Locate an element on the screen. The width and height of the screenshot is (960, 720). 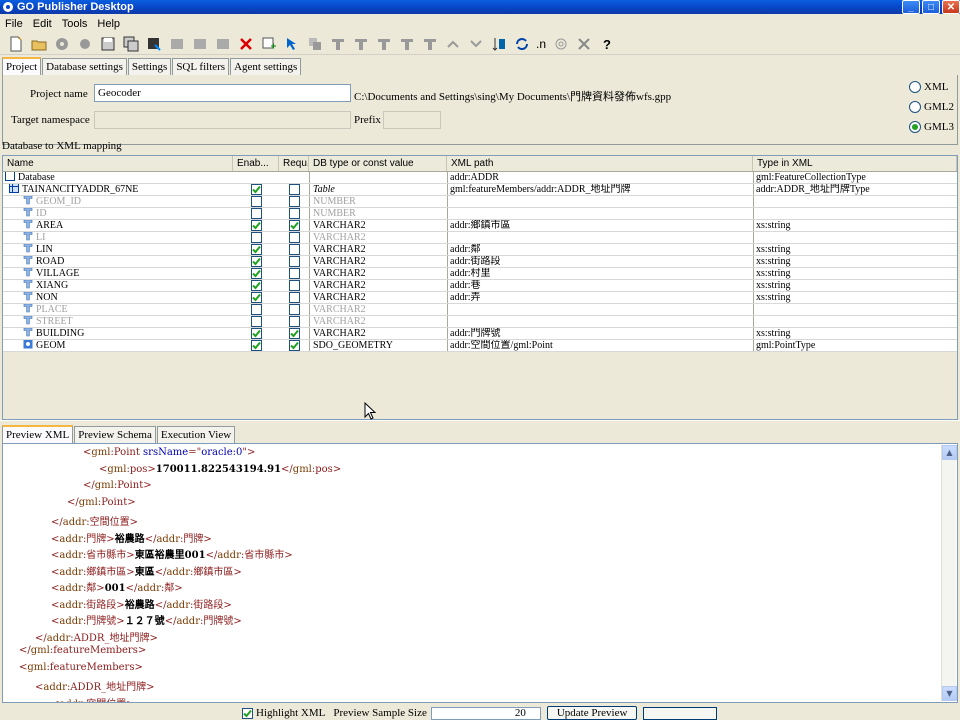
tab-project: Project is located at coordinates (22, 66).